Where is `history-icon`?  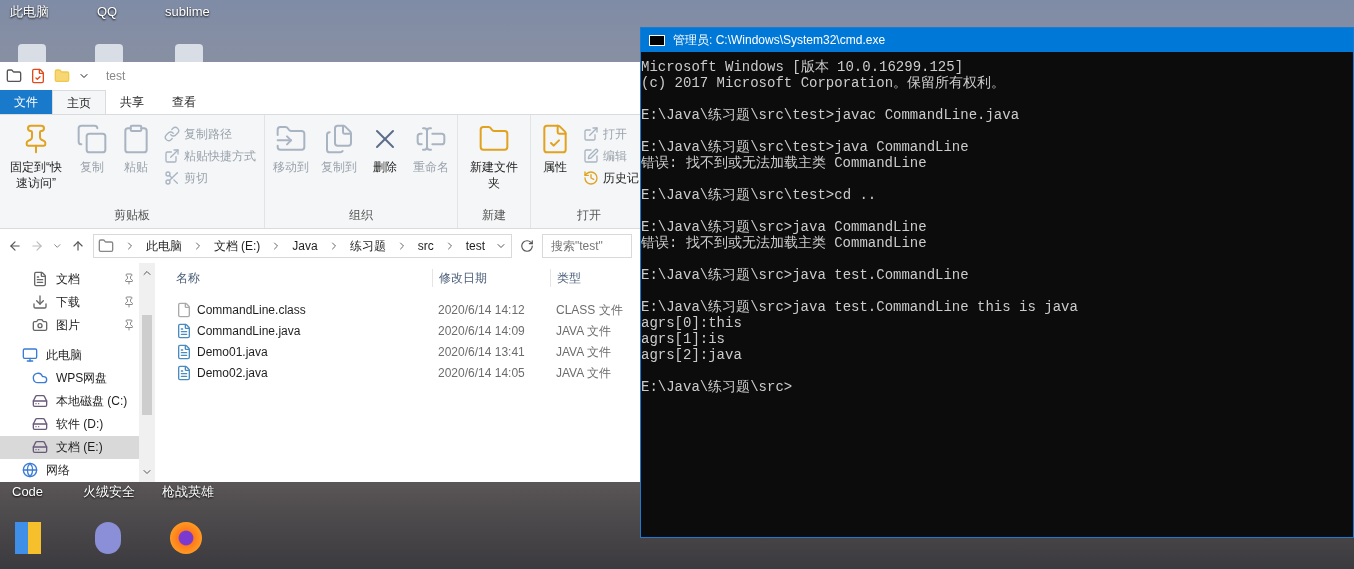
history-icon is located at coordinates (591, 178).